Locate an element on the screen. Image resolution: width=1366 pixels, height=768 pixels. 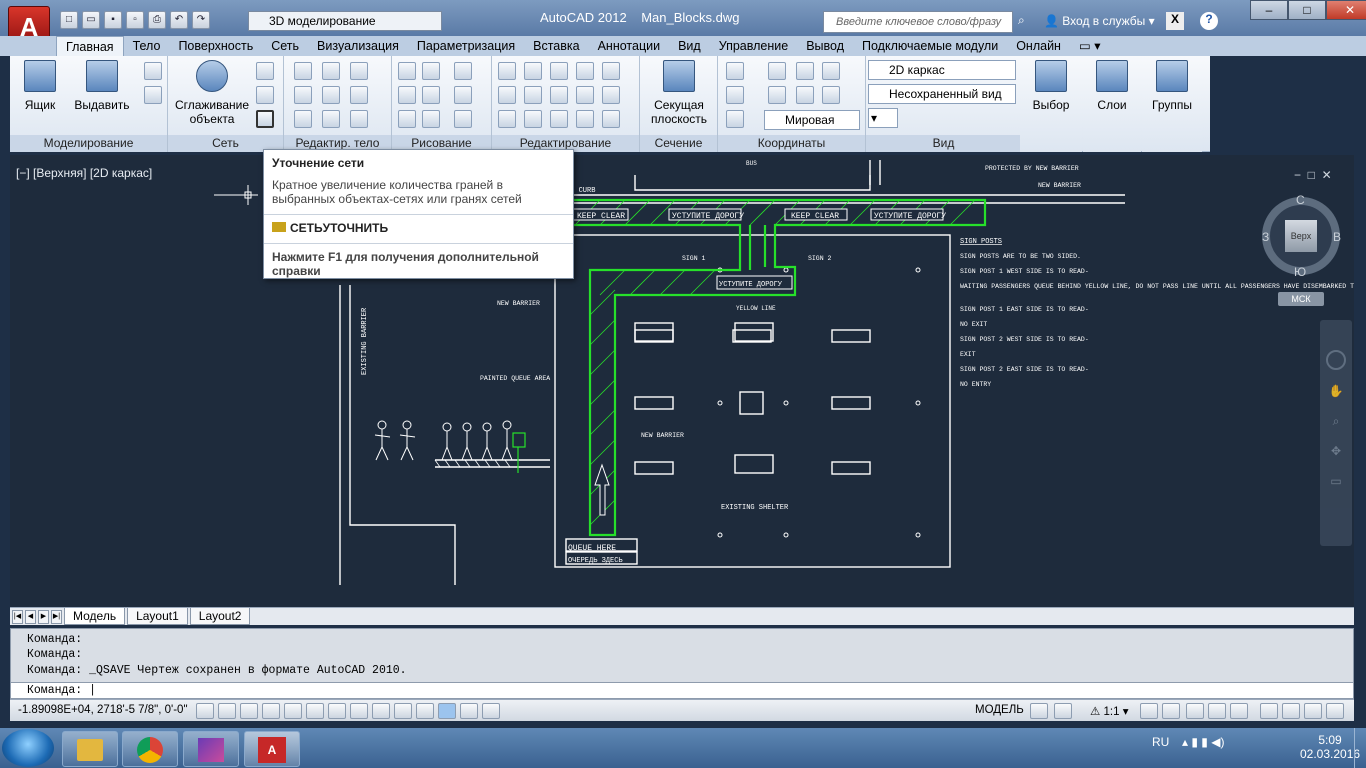
extract-edges-icon is located at coordinates (359, 71).